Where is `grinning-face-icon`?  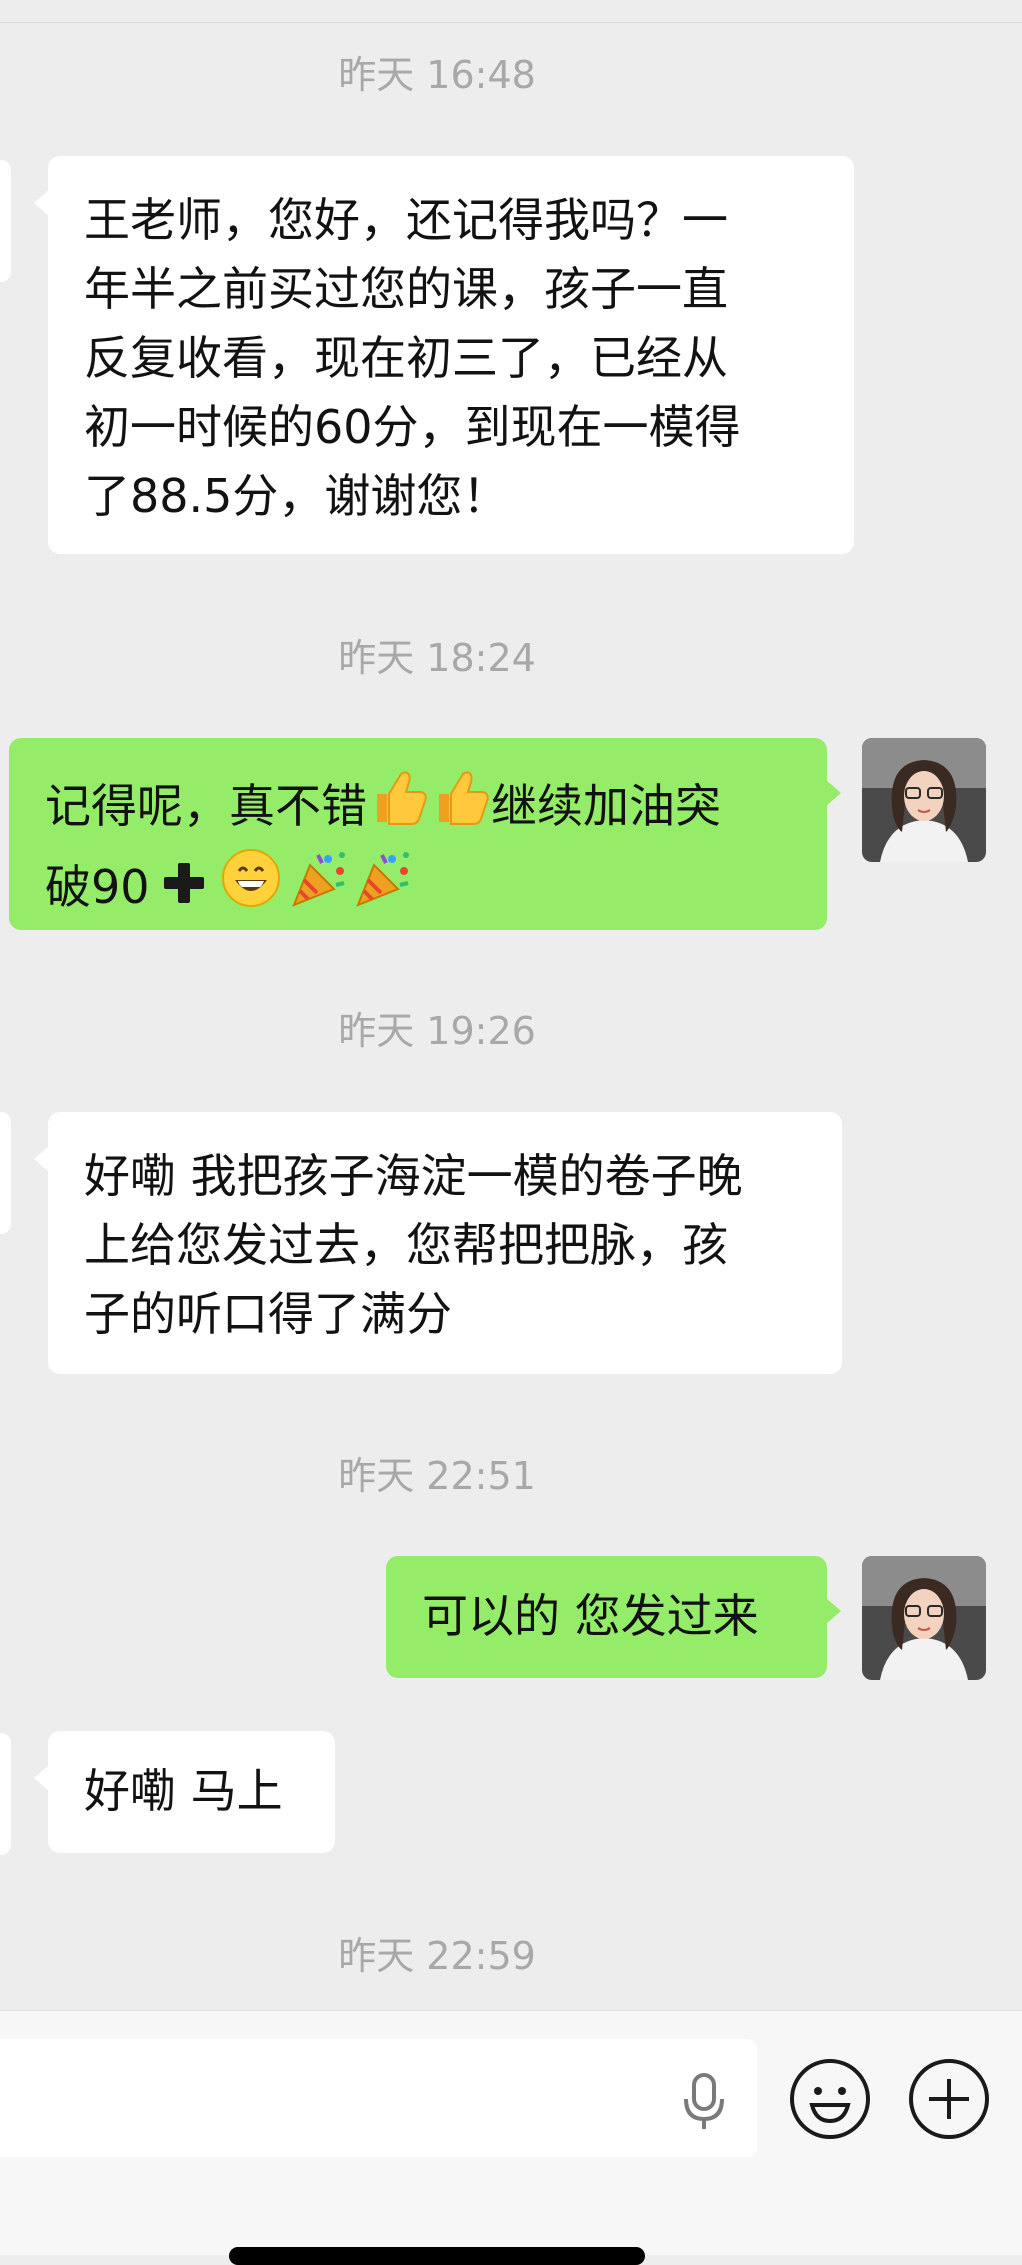 grinning-face-icon is located at coordinates (251, 887).